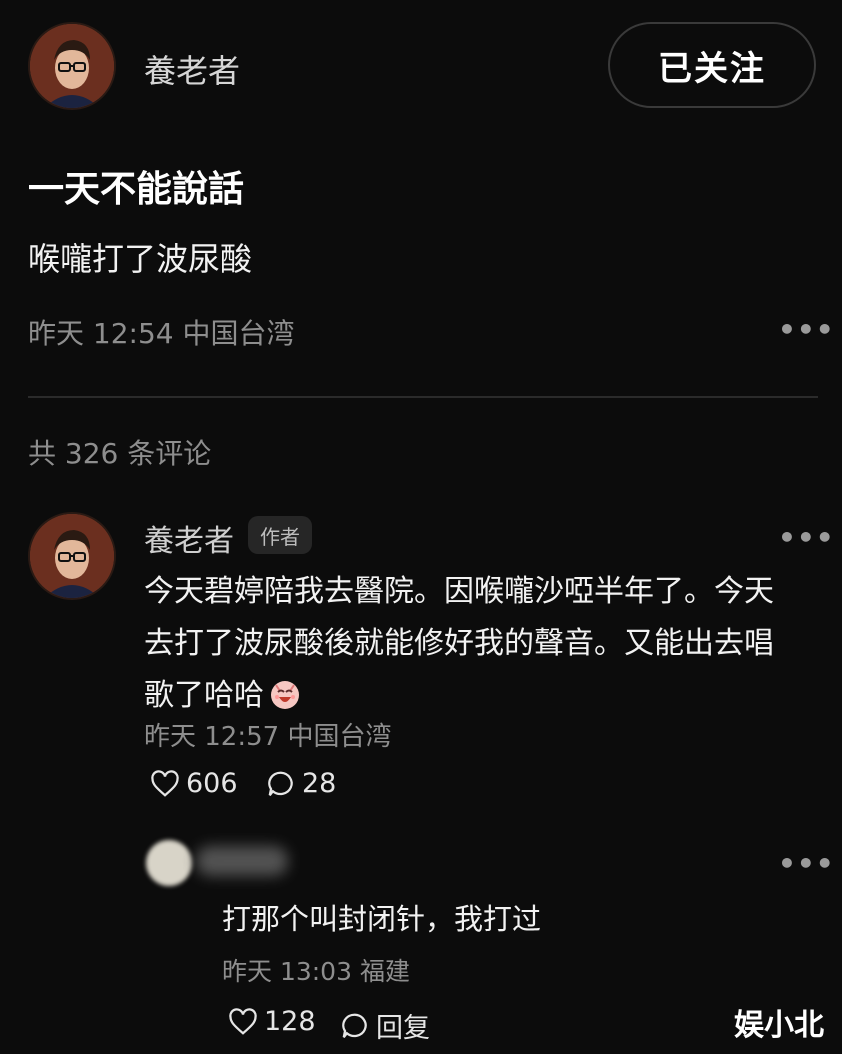 This screenshot has height=1054, width=842. What do you see at coordinates (242, 861) in the screenshot?
I see `reply-author-name-blurred` at bounding box center [242, 861].